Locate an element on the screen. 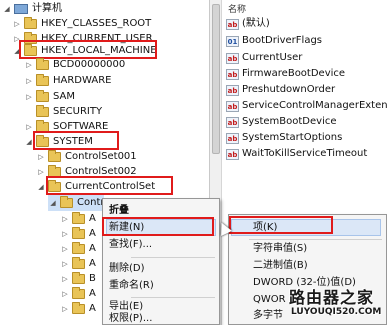  value-row: ab FirmwareBootDevice is located at coordinates (285, 74).